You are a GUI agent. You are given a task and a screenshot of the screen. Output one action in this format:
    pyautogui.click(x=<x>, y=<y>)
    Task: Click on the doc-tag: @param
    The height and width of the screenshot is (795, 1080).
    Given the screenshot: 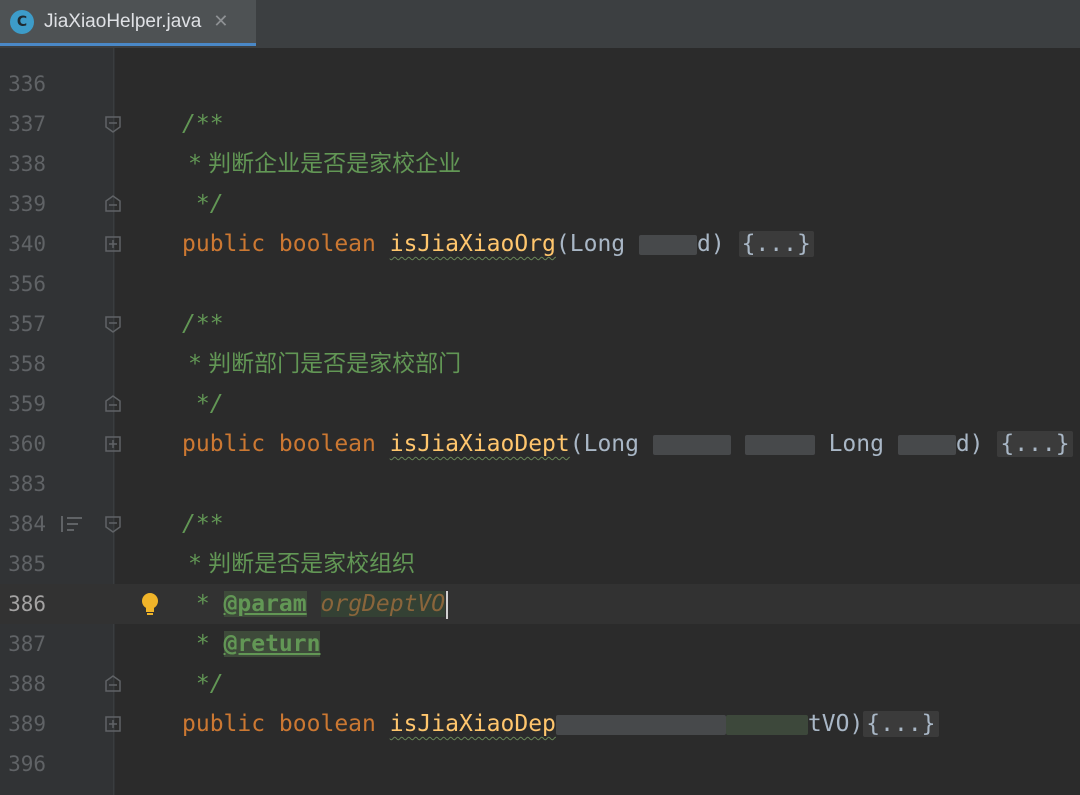 What is the action you would take?
    pyautogui.click(x=265, y=604)
    